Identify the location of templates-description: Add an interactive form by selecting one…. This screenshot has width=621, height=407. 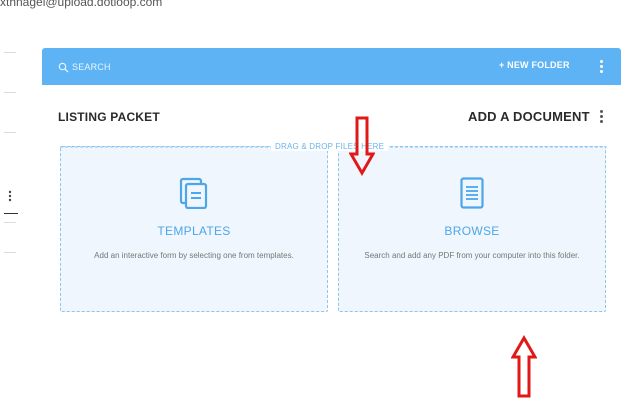
(194, 255).